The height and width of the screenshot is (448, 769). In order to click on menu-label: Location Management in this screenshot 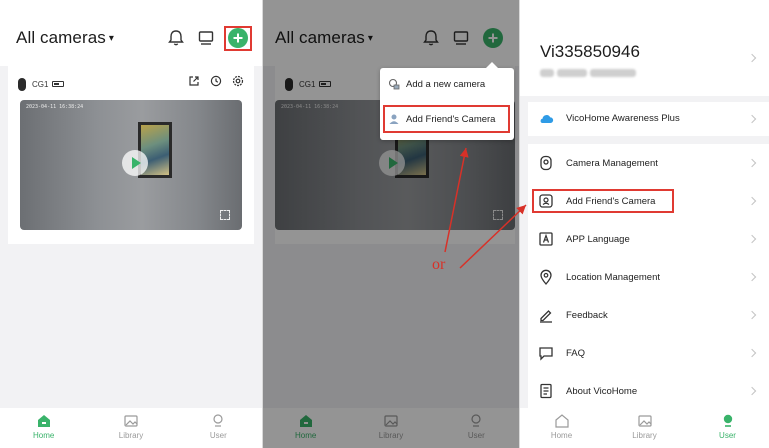, I will do `click(613, 277)`.